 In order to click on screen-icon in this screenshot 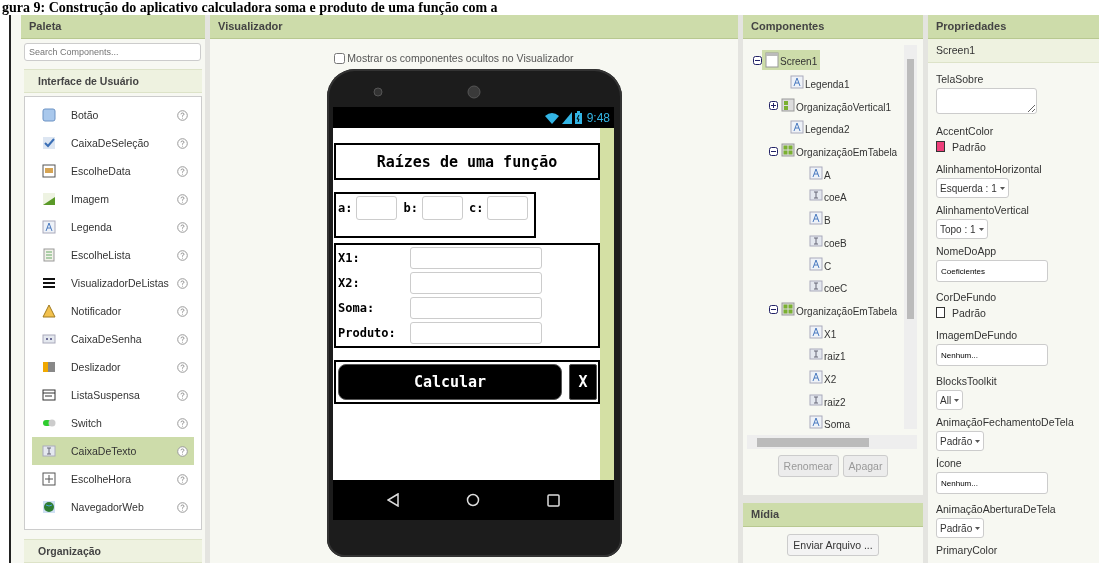, I will do `click(772, 60)`.